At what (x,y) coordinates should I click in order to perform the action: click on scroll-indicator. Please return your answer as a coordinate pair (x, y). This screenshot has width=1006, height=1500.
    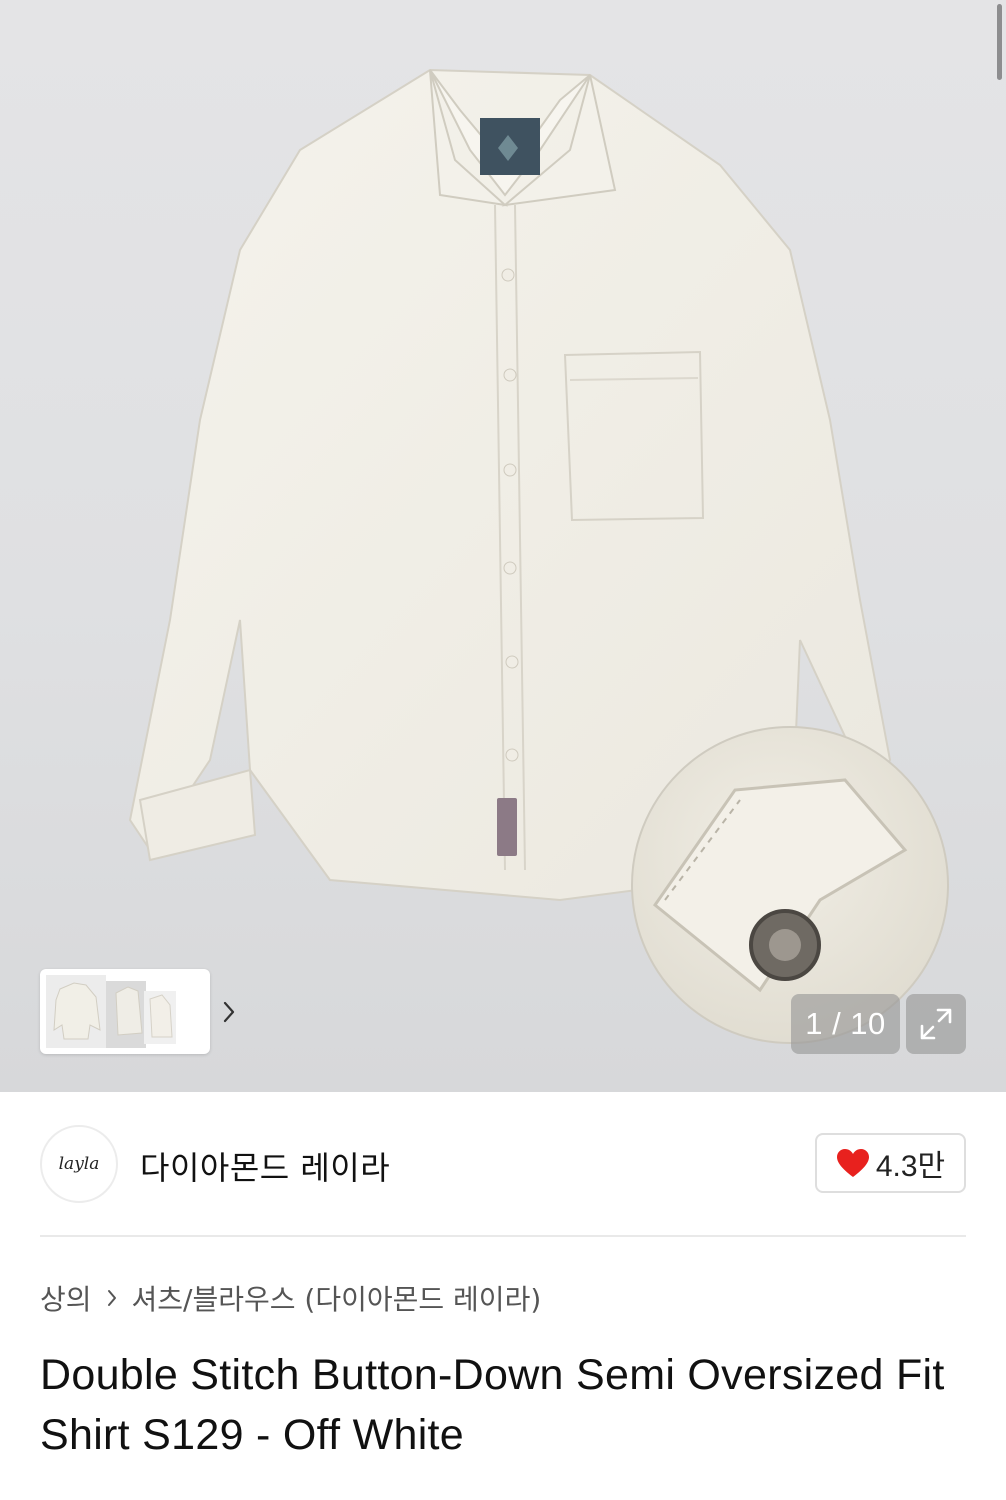
    Looking at the image, I should click on (999, 42).